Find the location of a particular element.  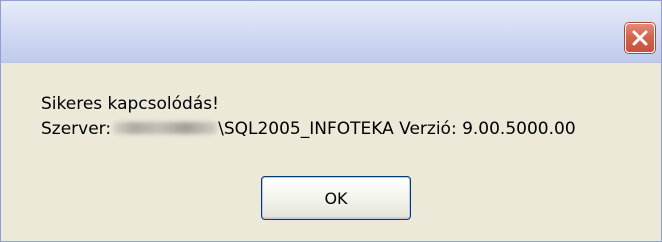

ok-button: OK is located at coordinates (336, 198).